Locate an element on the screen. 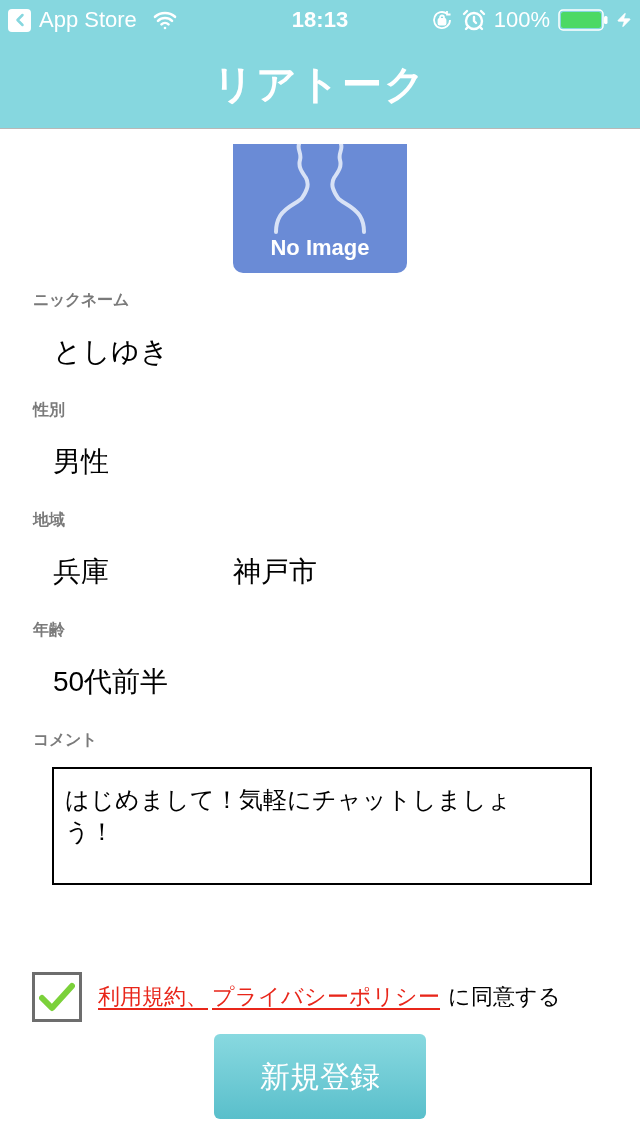 The width and height of the screenshot is (640, 1136). app-title: リアトーク is located at coordinates (320, 84).